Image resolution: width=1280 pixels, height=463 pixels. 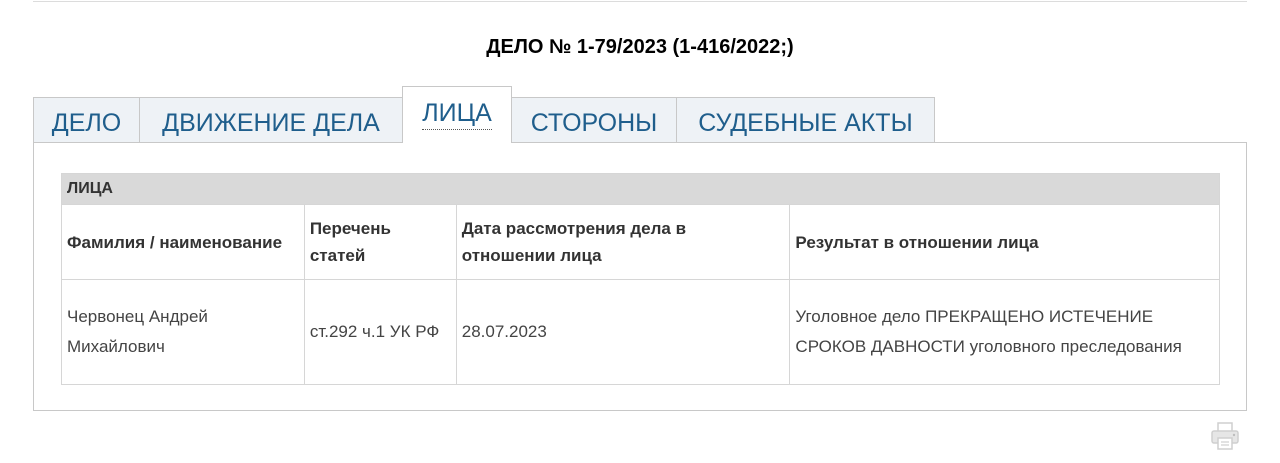 I want to click on case-title: ДЕЛО № 1-79/2023 (1-416/2022;), so click(x=640, y=47).